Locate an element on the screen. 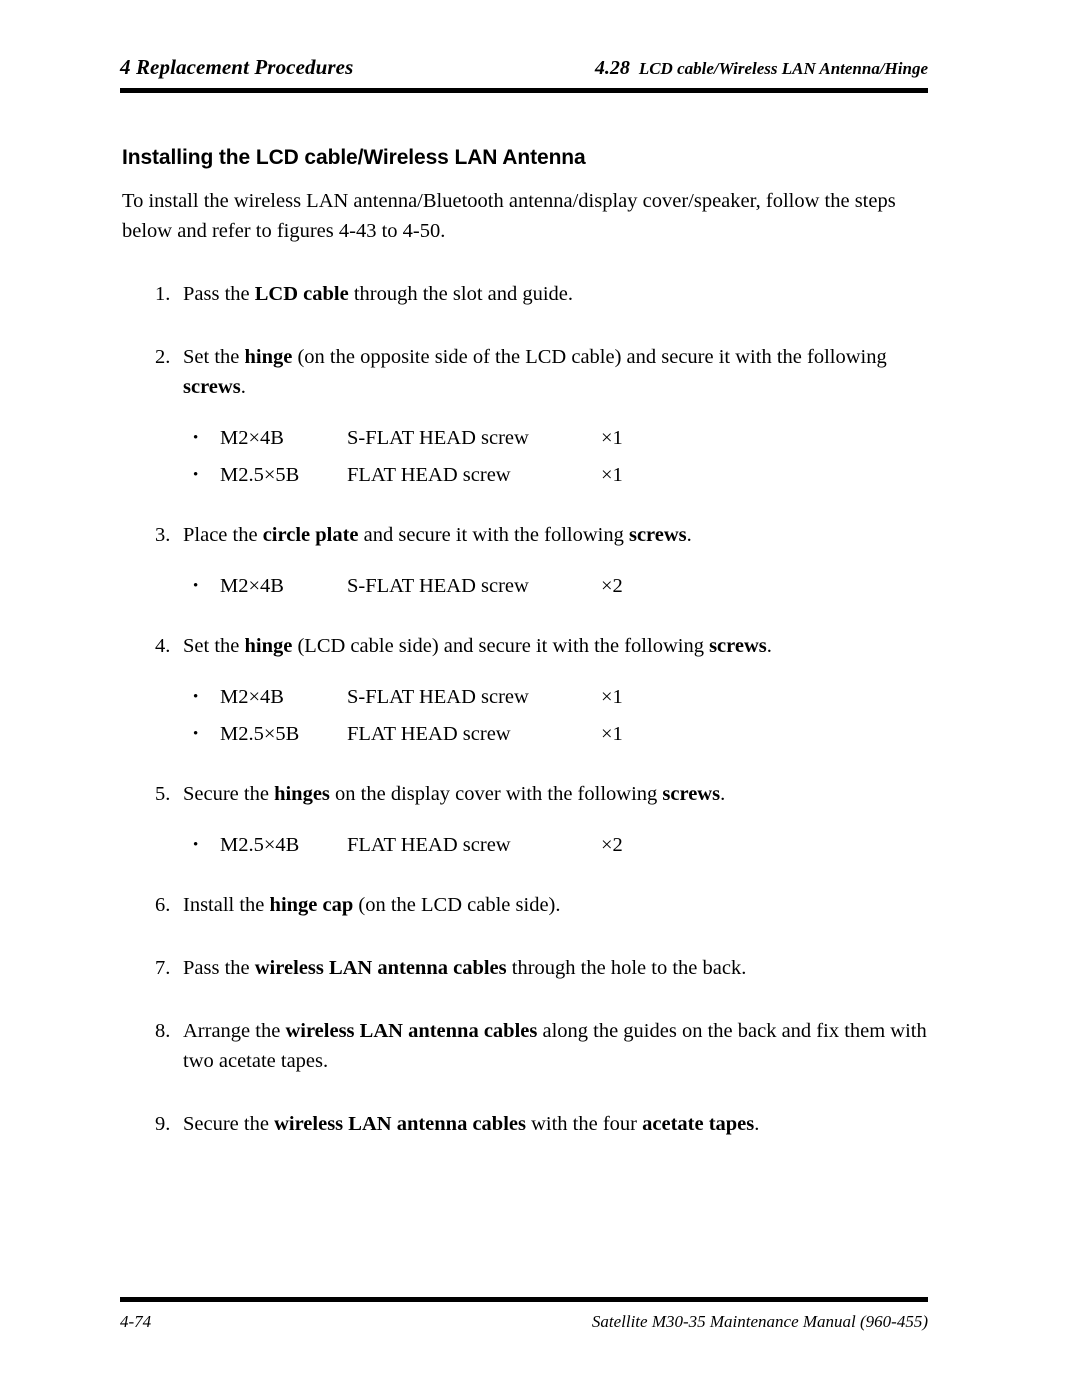  step-number: 7. is located at coordinates (163, 968).